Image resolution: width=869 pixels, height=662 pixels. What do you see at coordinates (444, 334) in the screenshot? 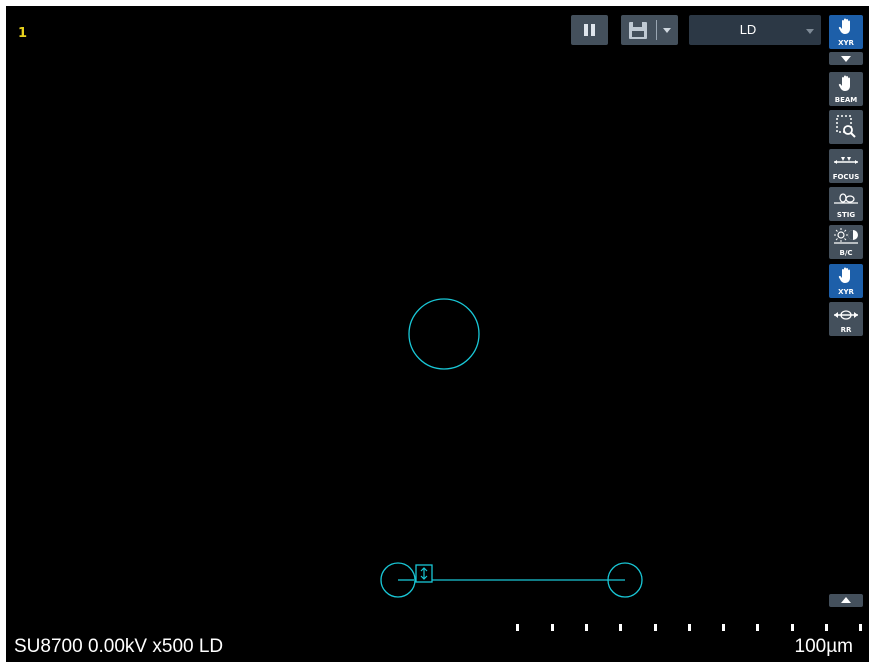
I see `stage-position-circle` at bounding box center [444, 334].